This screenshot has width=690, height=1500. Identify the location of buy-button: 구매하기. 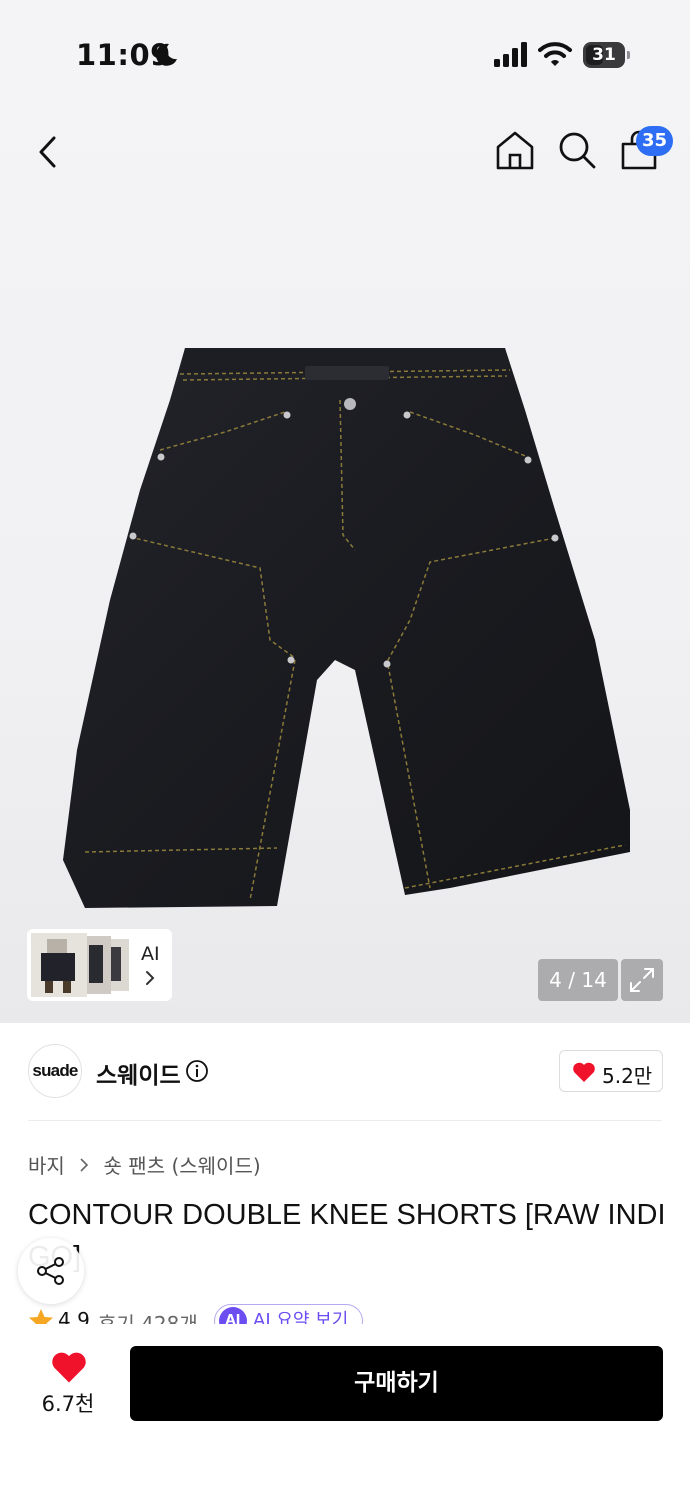
(396, 1383).